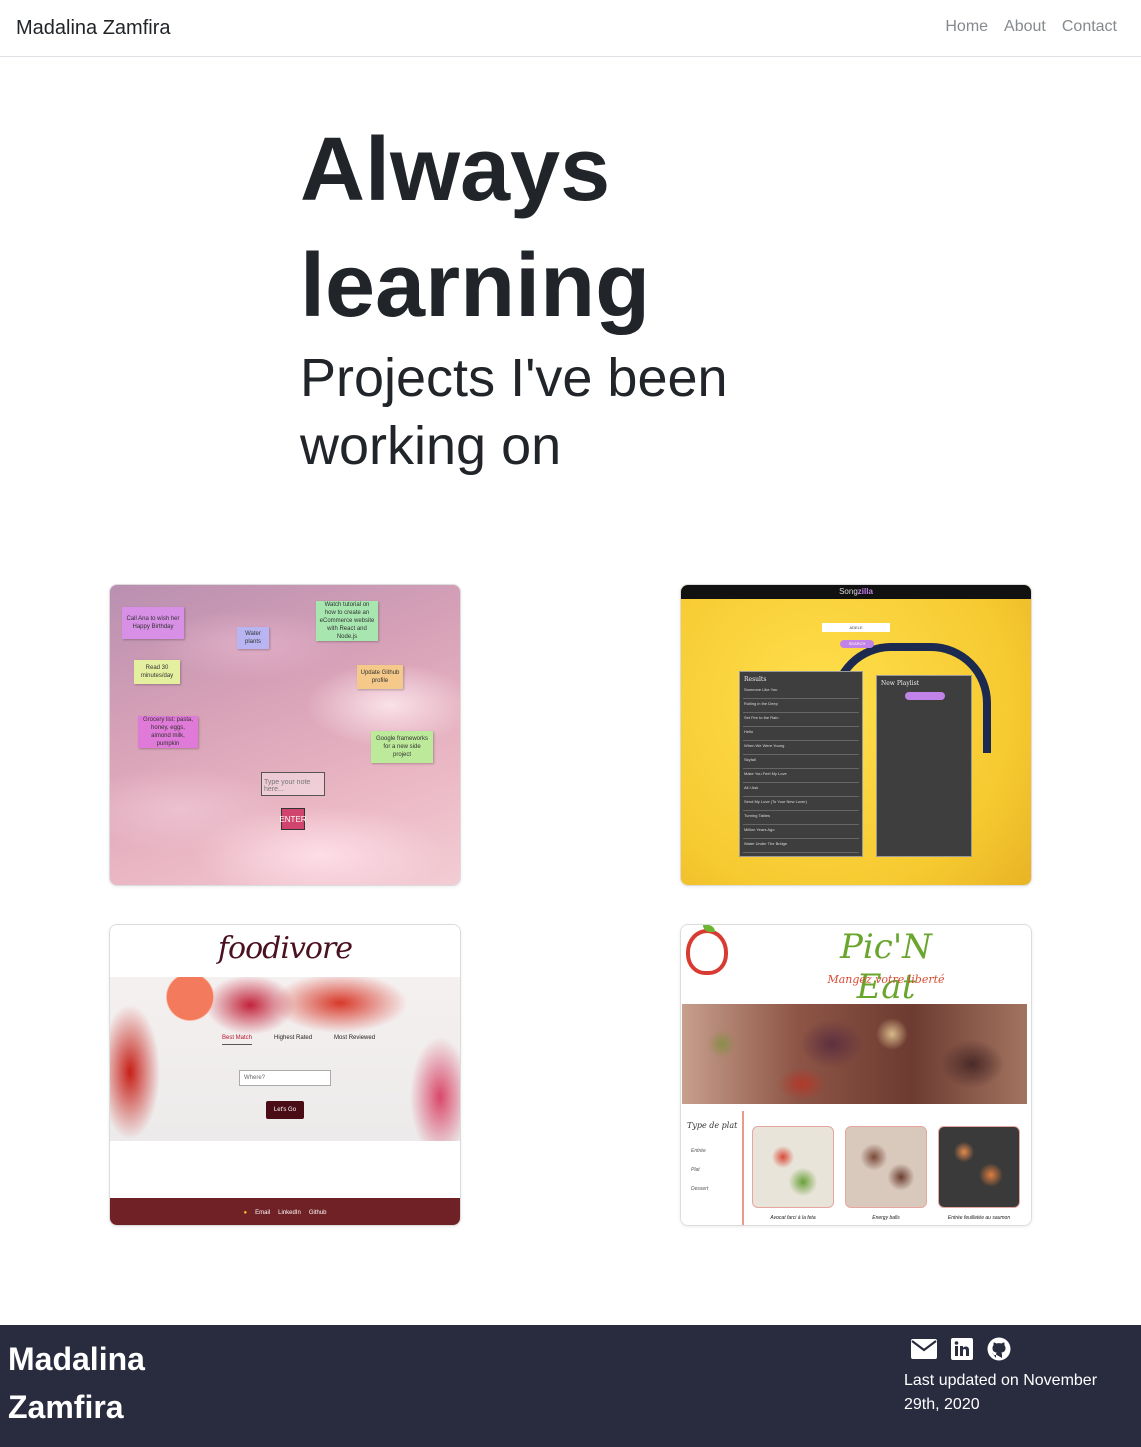 The image size is (1141, 1447). I want to click on tab-best-match: Best Match, so click(237, 1040).